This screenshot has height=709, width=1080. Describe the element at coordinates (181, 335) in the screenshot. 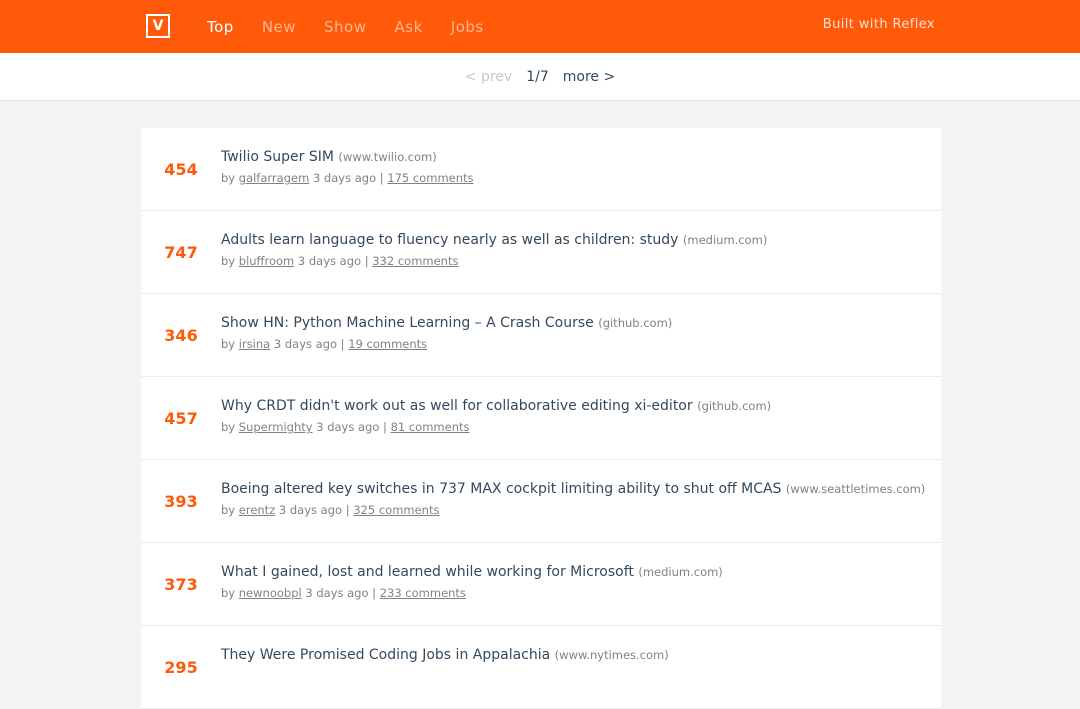

I see `story-score: 346` at that location.